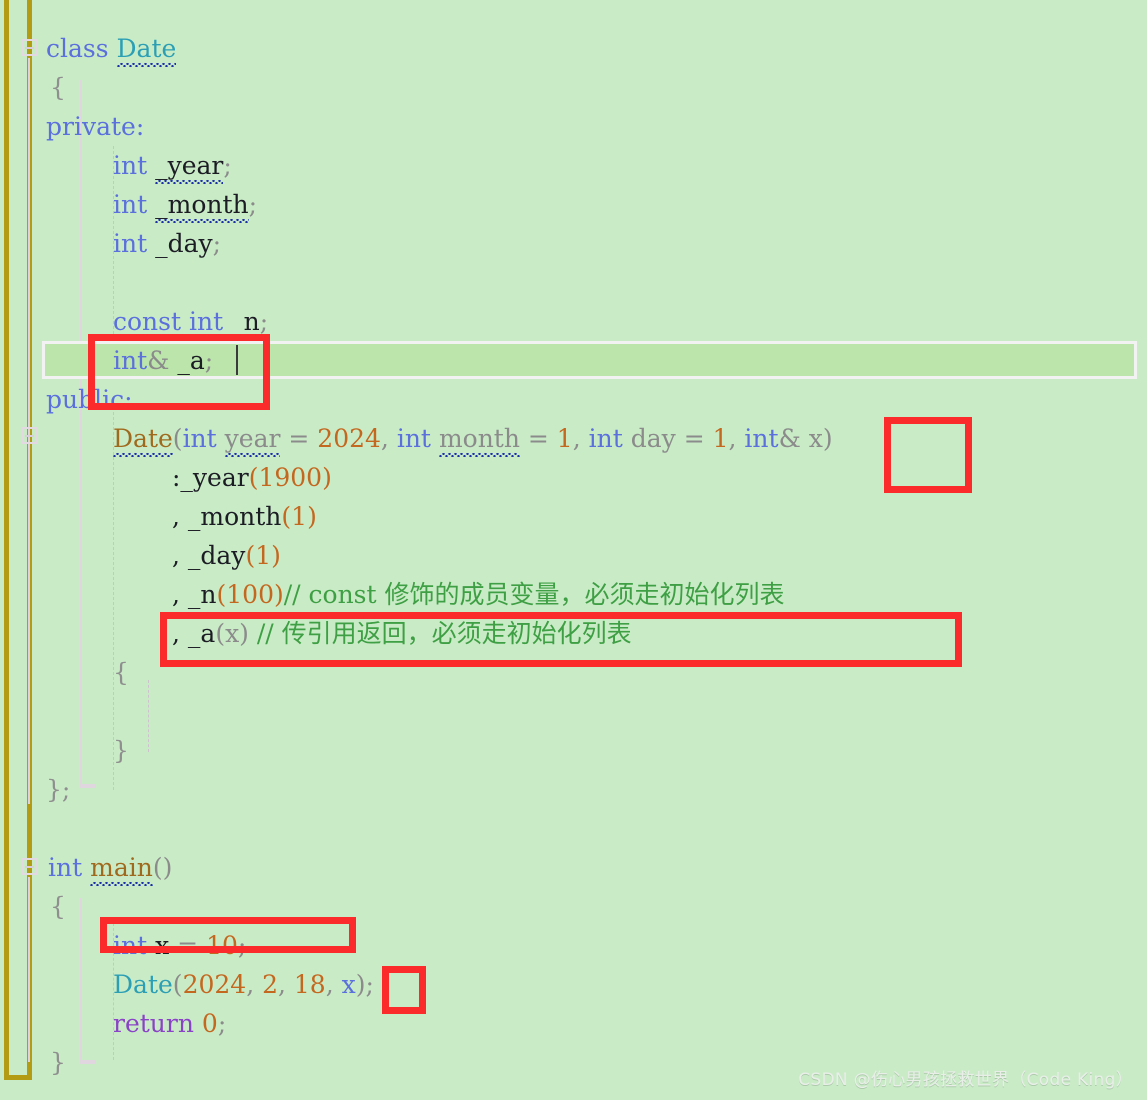 This screenshot has height=1100, width=1147. I want to click on token-arg-x: (x), so click(232, 633).